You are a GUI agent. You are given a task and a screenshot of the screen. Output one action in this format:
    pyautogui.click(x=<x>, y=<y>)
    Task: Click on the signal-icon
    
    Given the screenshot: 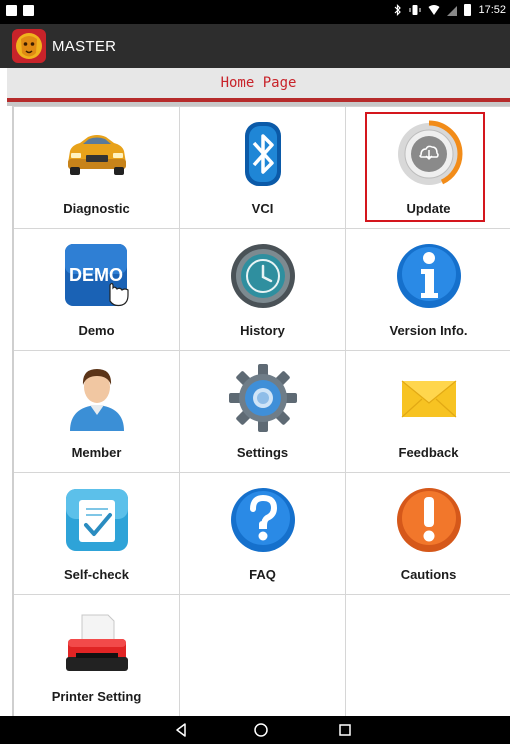 What is the action you would take?
    pyautogui.click(x=452, y=11)
    